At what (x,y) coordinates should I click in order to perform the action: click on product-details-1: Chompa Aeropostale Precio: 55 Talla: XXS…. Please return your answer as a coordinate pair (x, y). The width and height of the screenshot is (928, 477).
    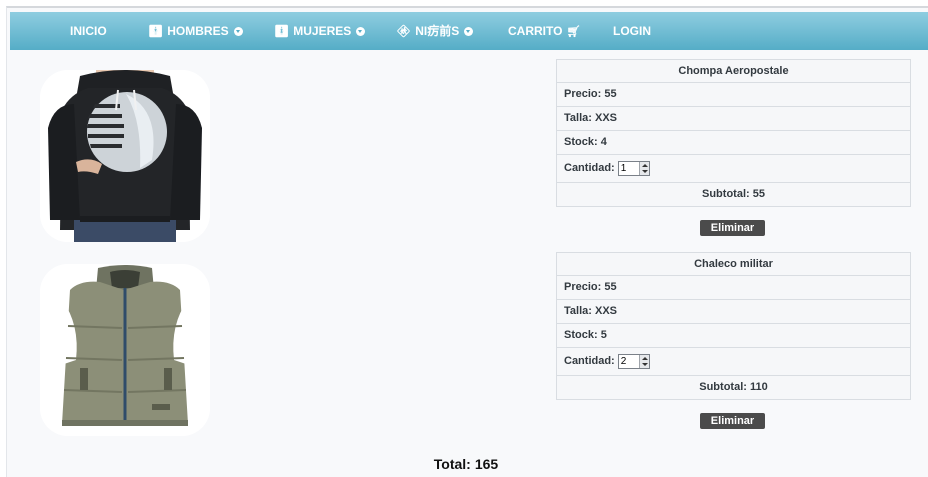
    Looking at the image, I should click on (733, 133).